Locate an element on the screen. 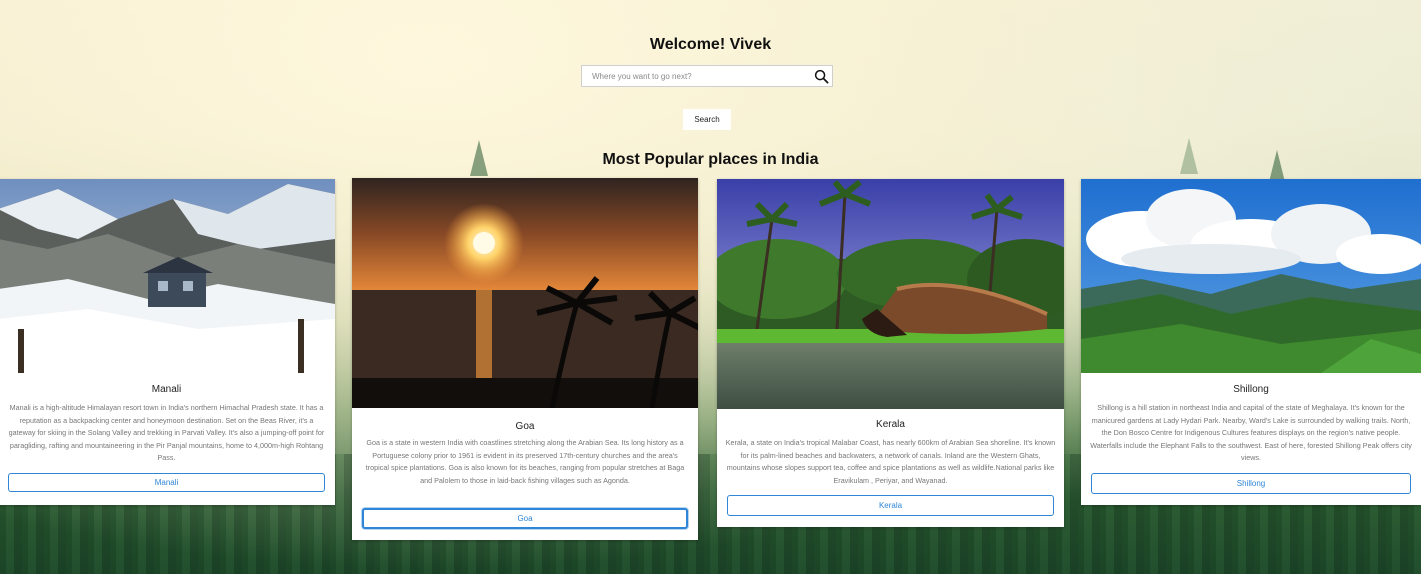 The height and width of the screenshot is (574, 1421). place-title: Manali is located at coordinates (166, 389).